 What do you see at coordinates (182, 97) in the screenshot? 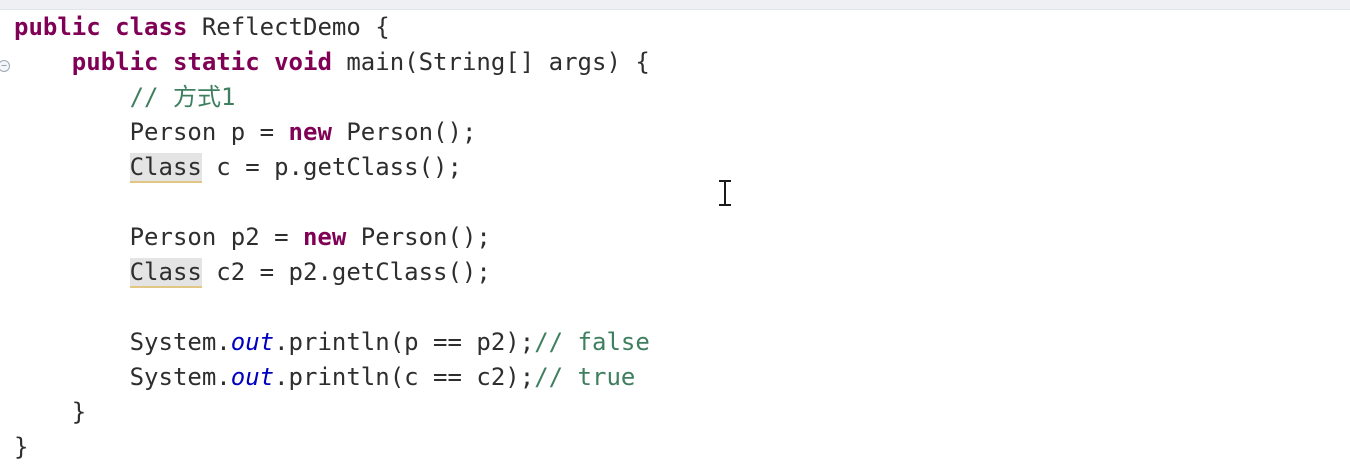
I see `comment-token: // 方式1` at bounding box center [182, 97].